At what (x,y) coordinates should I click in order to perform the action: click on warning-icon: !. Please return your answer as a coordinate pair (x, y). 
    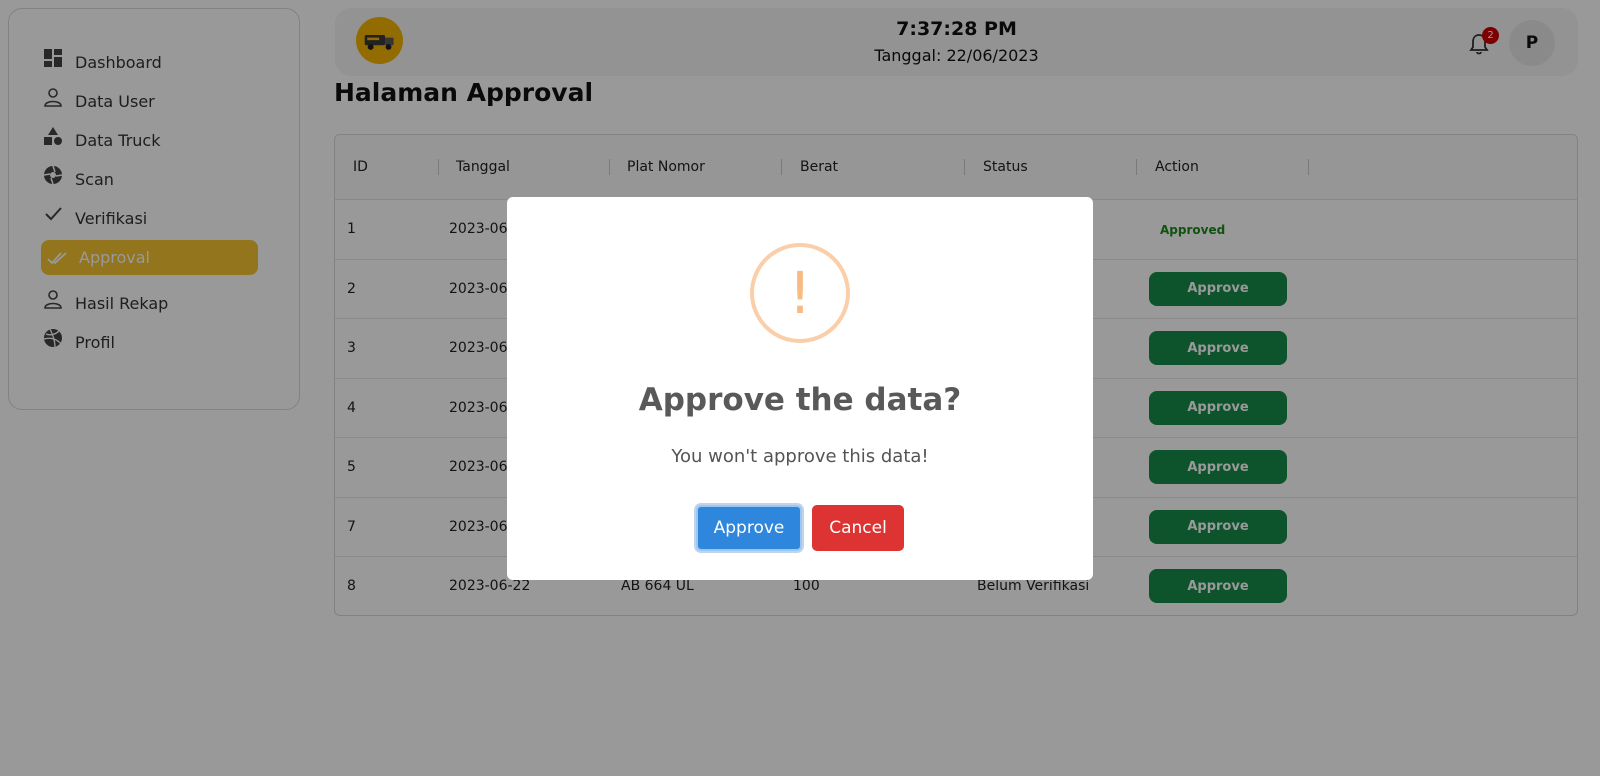
    Looking at the image, I should click on (800, 293).